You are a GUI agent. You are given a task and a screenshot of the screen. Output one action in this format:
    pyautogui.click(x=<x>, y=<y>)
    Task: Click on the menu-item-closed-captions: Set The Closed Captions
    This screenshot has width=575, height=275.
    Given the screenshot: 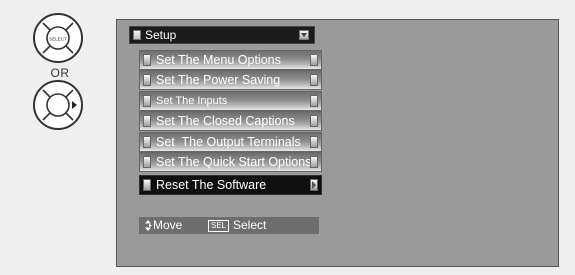 What is the action you would take?
    pyautogui.click(x=230, y=121)
    